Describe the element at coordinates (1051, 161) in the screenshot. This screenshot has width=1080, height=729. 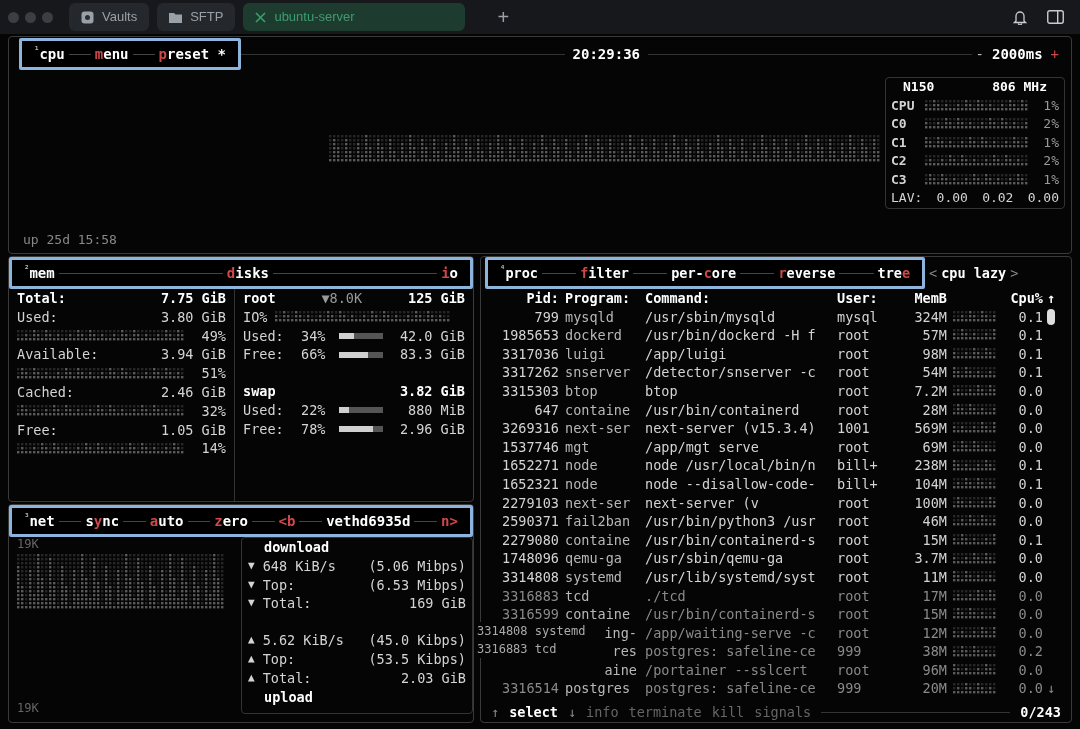
I see `core-percent: 2%` at that location.